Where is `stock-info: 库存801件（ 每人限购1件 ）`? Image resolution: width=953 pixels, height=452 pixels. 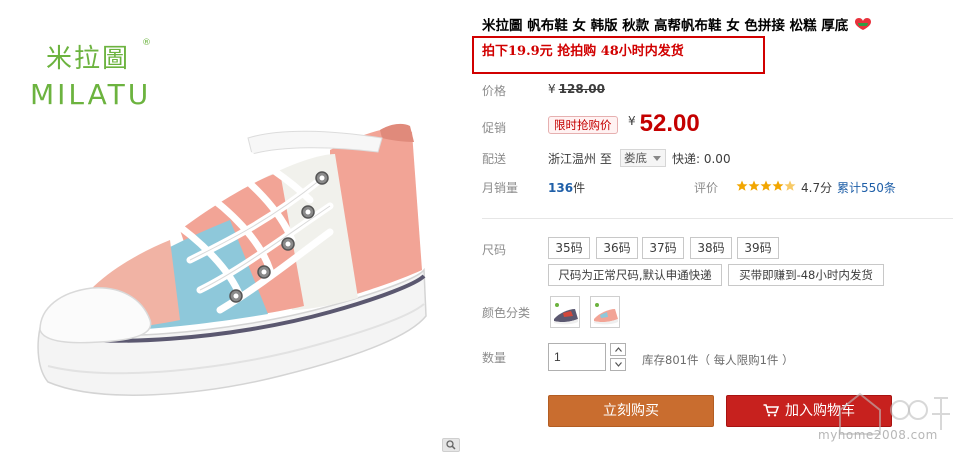 stock-info: 库存801件（ 每人限购1件 ） is located at coordinates (718, 360).